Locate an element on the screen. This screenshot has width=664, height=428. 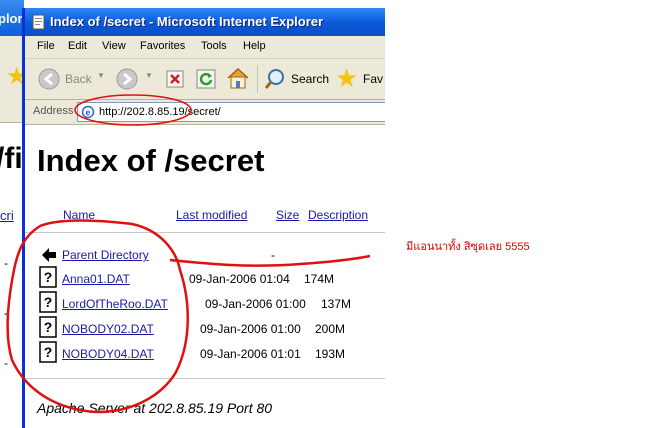
url-circle-annotation is located at coordinates (133, 110).